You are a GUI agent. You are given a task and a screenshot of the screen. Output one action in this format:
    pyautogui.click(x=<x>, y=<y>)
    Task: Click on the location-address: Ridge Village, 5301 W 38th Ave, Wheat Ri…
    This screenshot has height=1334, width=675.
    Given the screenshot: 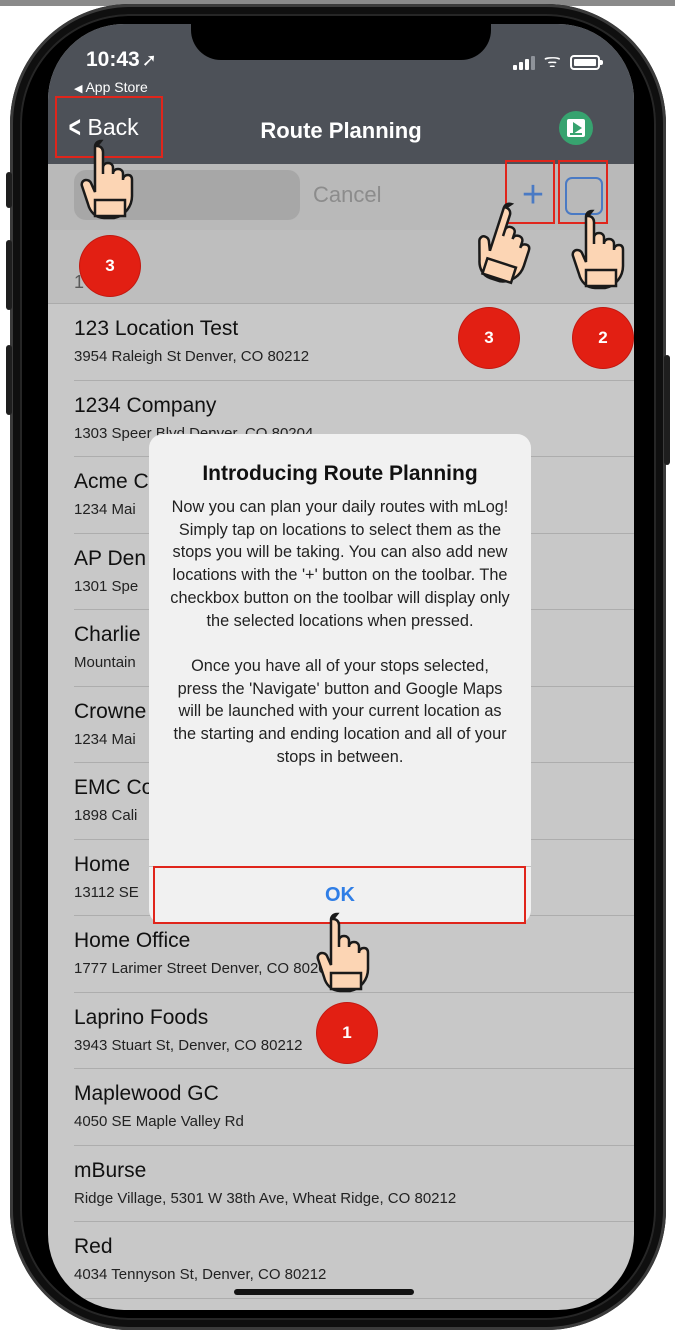 What is the action you would take?
    pyautogui.click(x=265, y=1198)
    